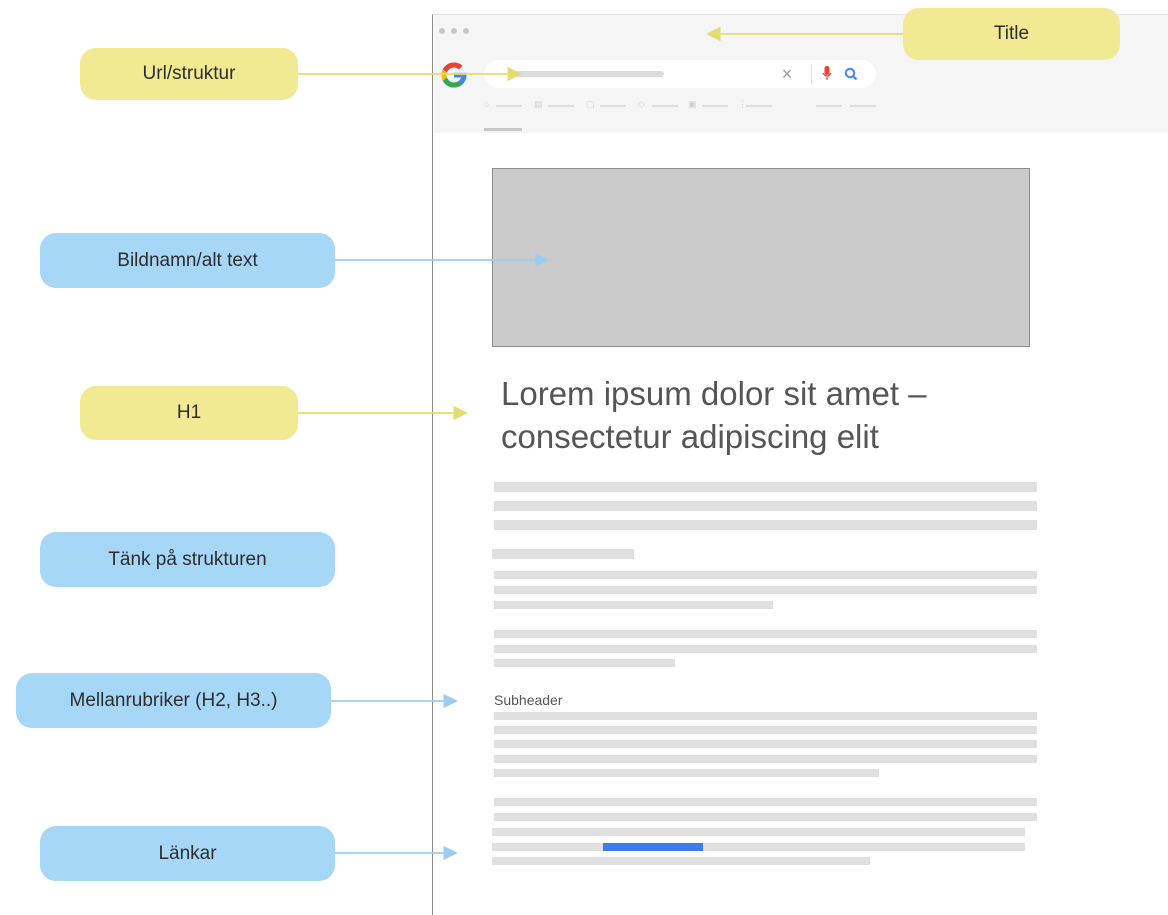 Image resolution: width=1168 pixels, height=915 pixels. What do you see at coordinates (1011, 34) in the screenshot?
I see `label-title: Title` at bounding box center [1011, 34].